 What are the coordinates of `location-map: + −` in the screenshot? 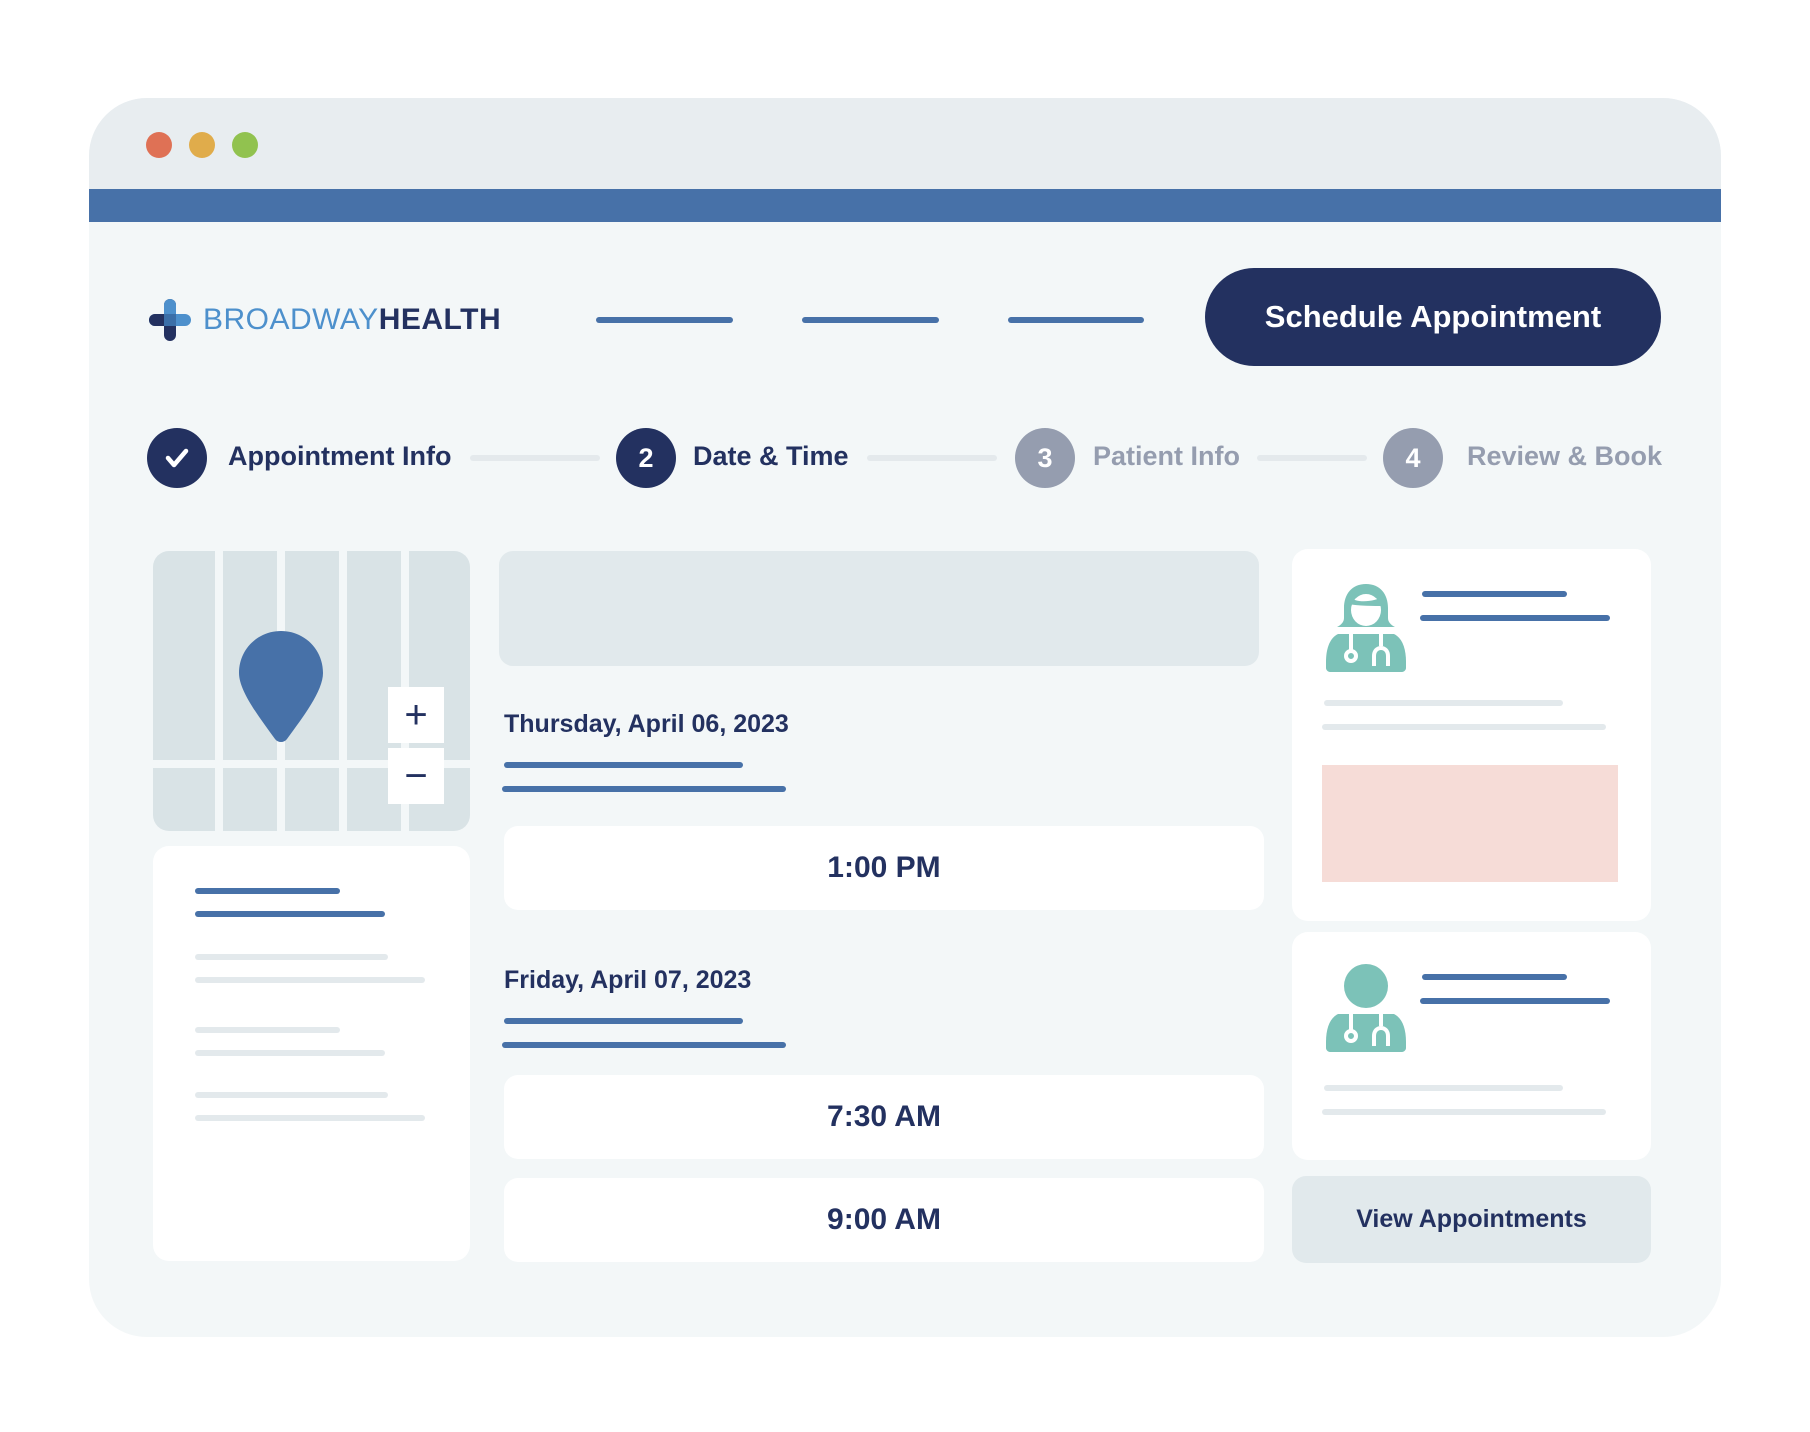 It's located at (311, 691).